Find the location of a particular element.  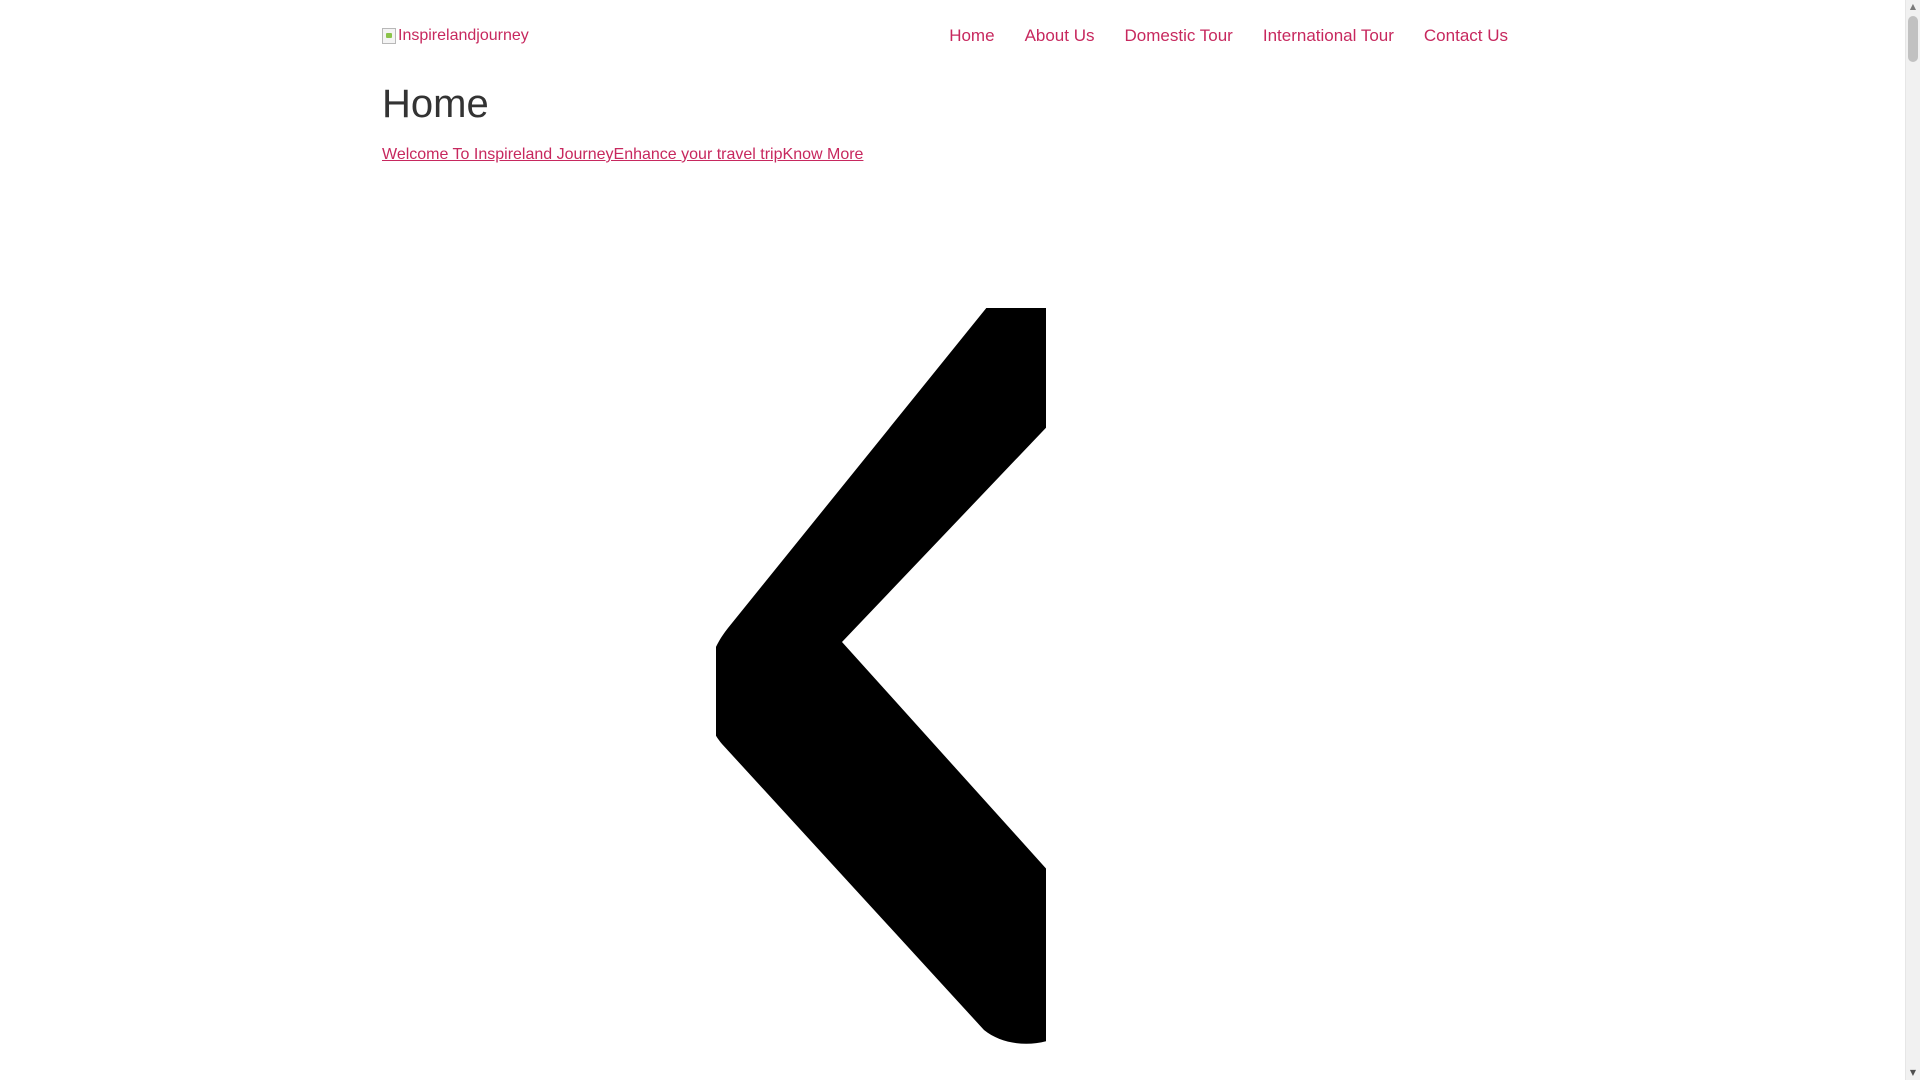

scroll-down-arrow-icon: ▼ is located at coordinates (1913, 1073).